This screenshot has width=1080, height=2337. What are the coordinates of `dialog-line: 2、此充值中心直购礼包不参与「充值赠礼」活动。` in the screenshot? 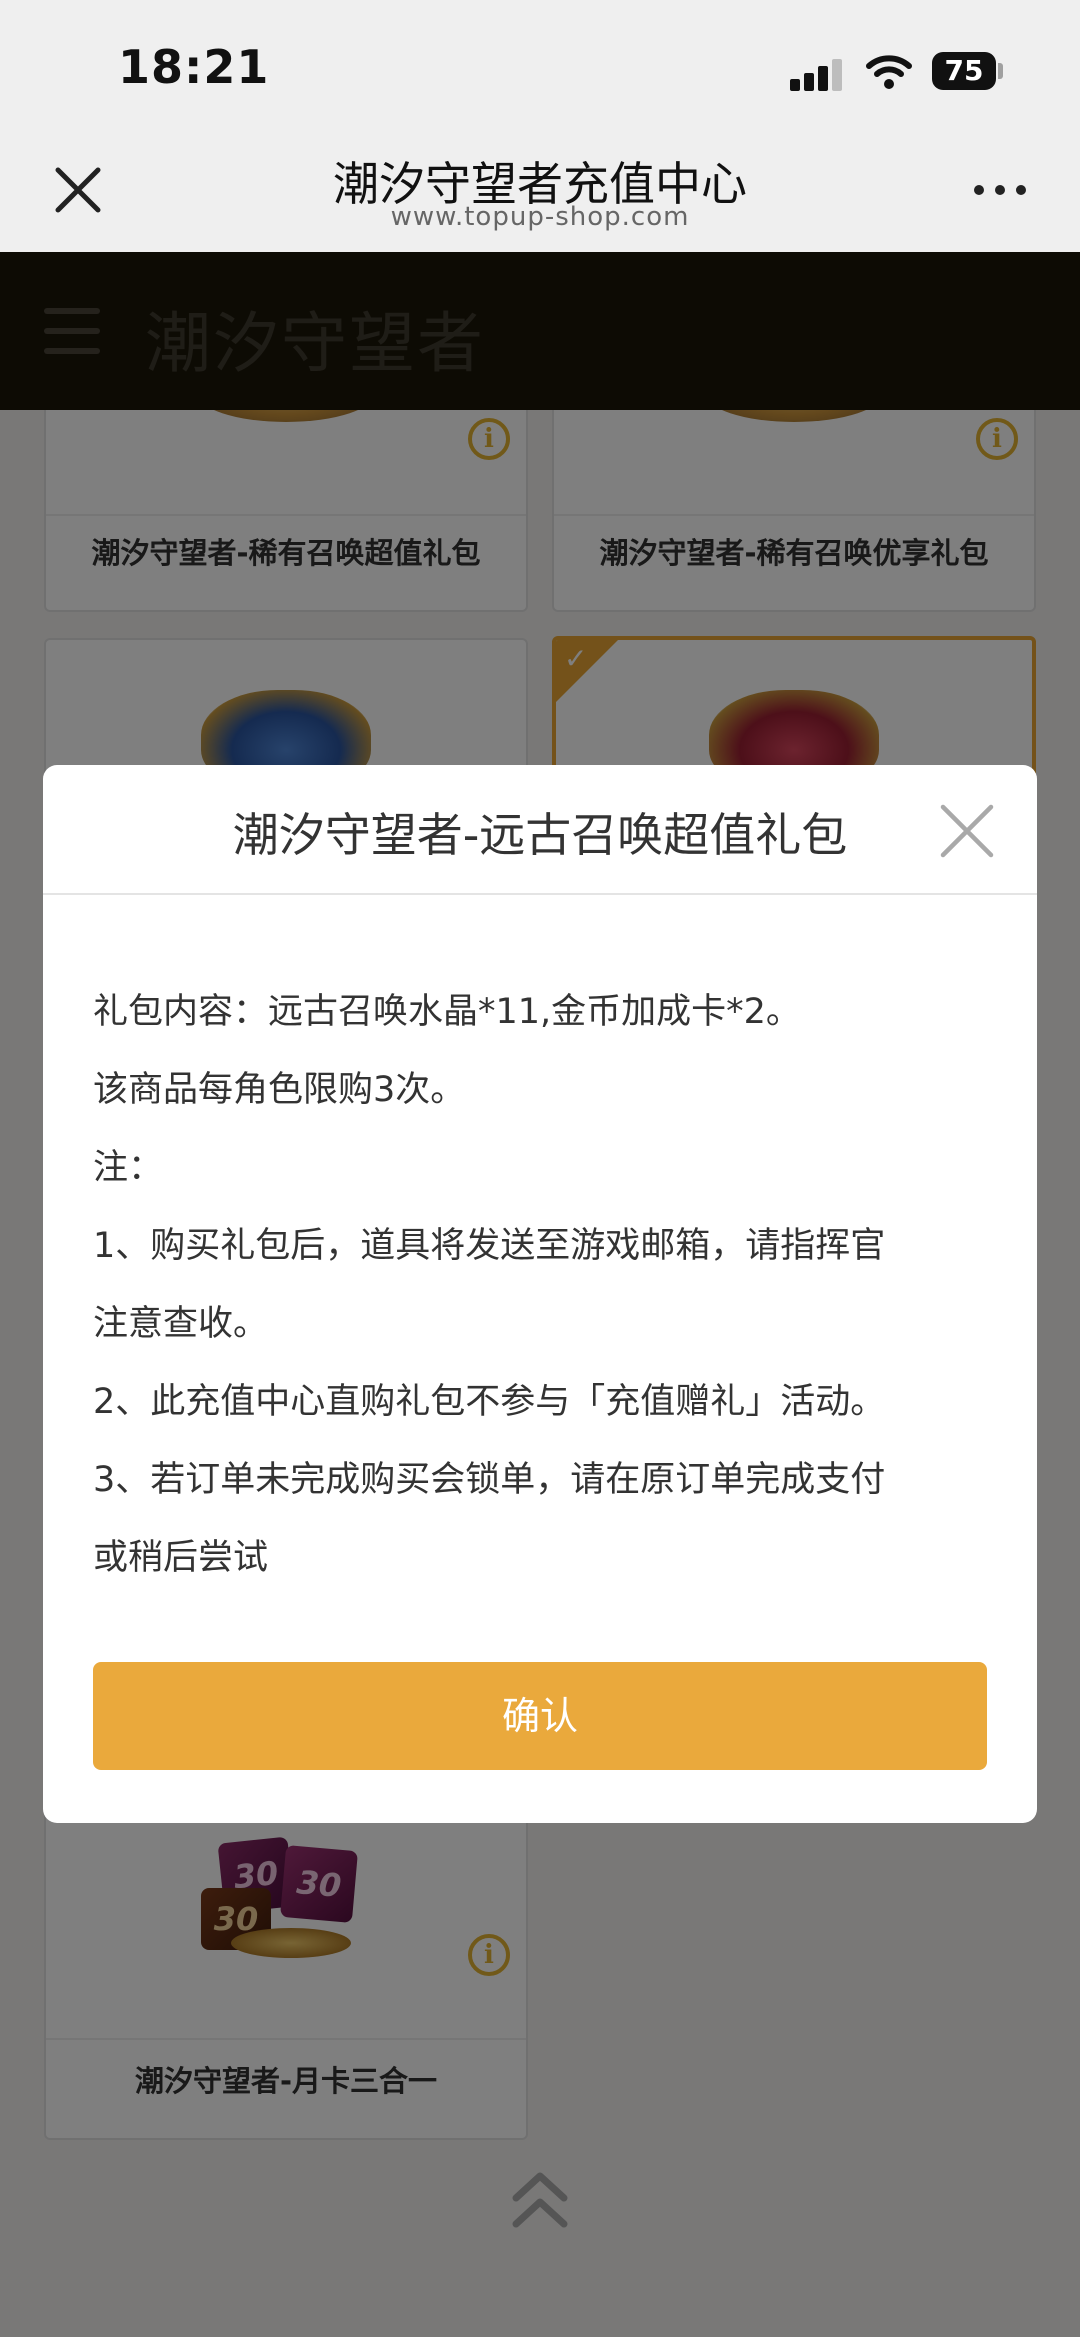 It's located at (489, 1402).